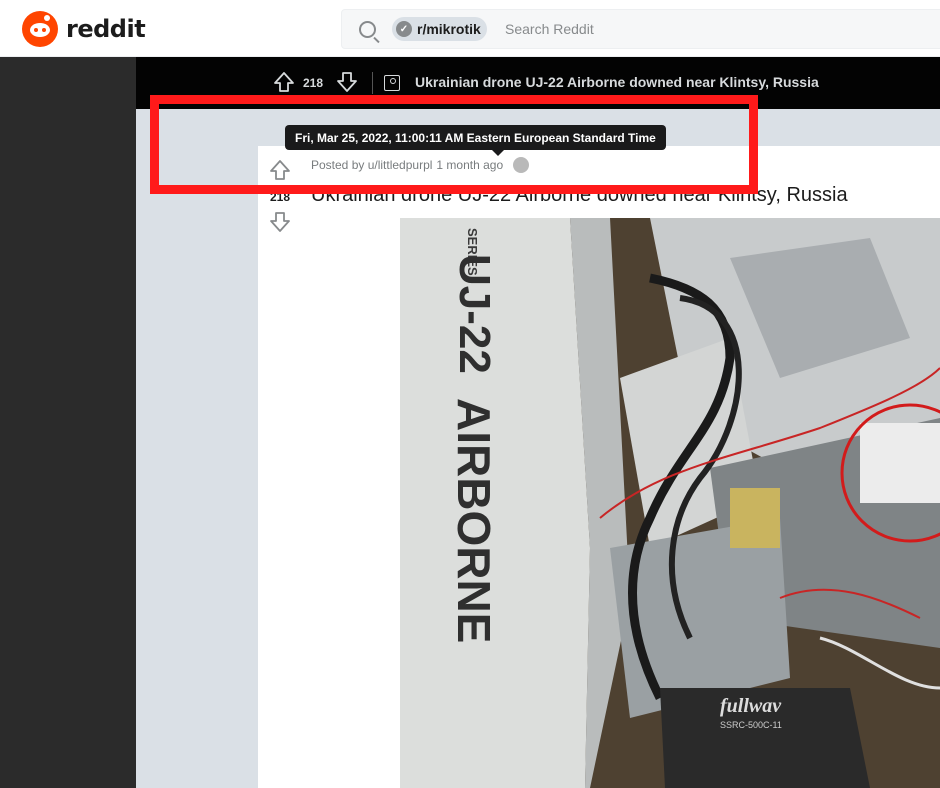  I want to click on topbar-score: 218, so click(313, 83).